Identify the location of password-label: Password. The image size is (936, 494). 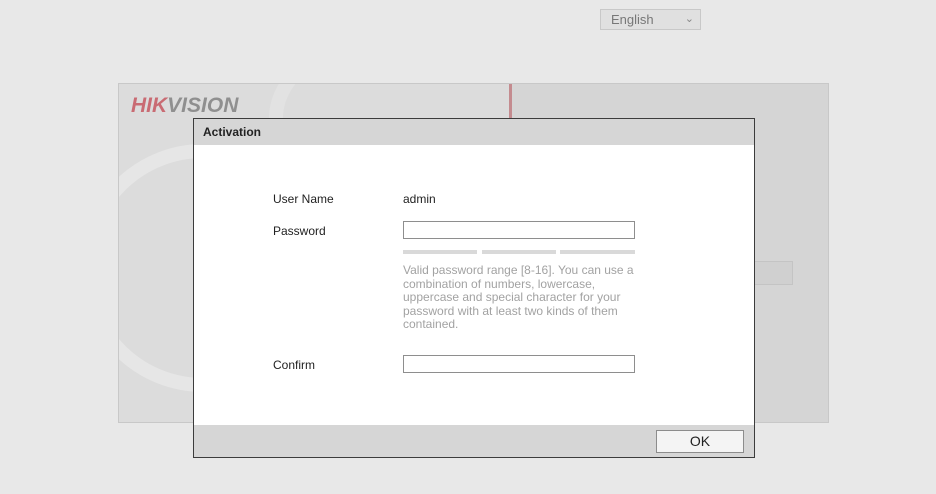
(299, 231).